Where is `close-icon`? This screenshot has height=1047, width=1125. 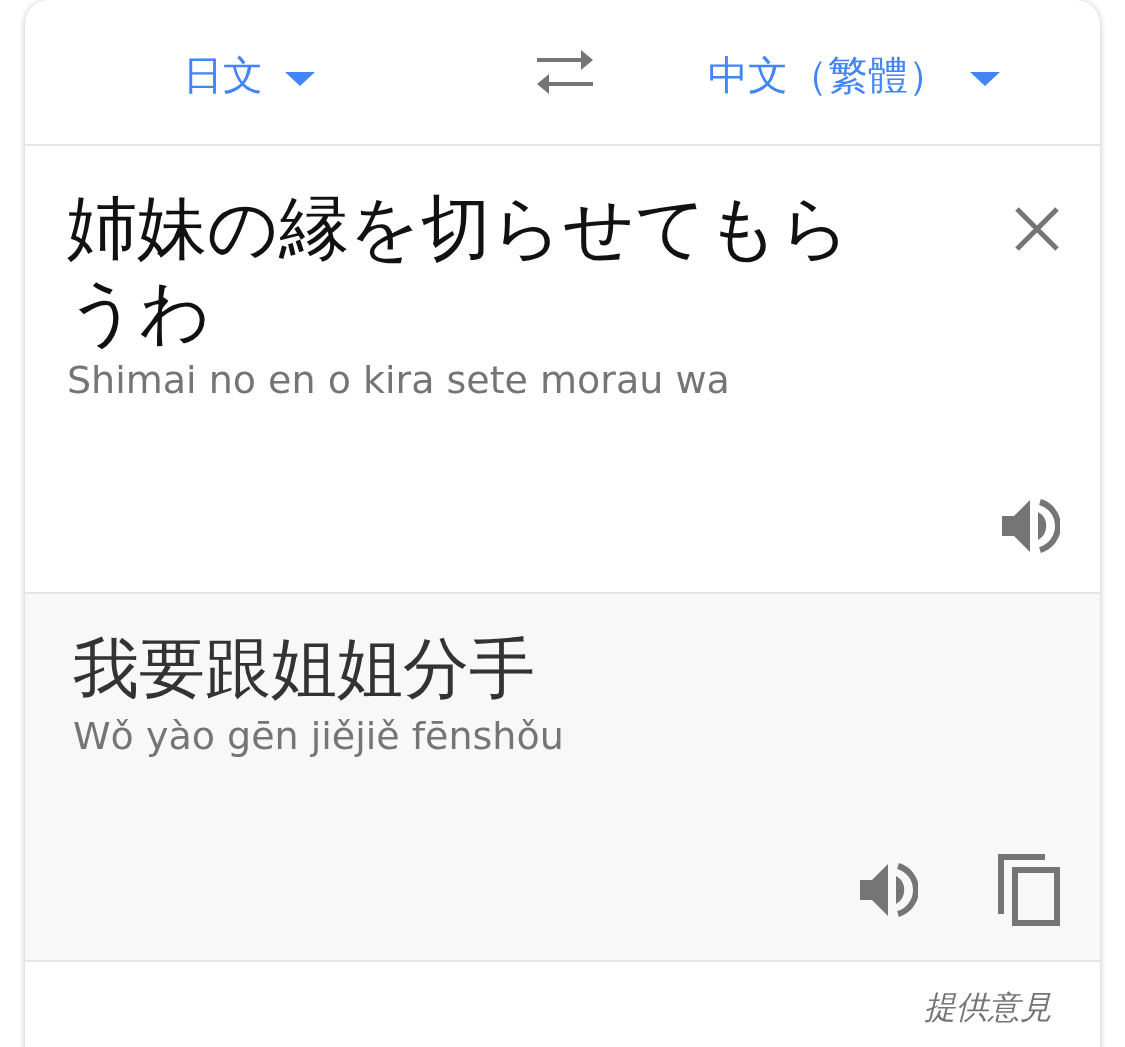 close-icon is located at coordinates (1037, 229).